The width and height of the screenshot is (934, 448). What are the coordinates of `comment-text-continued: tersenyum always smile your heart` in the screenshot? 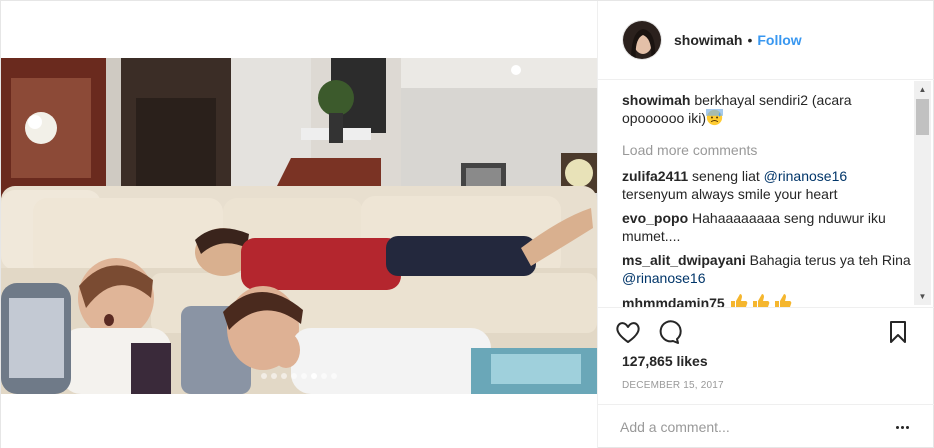 It's located at (730, 194).